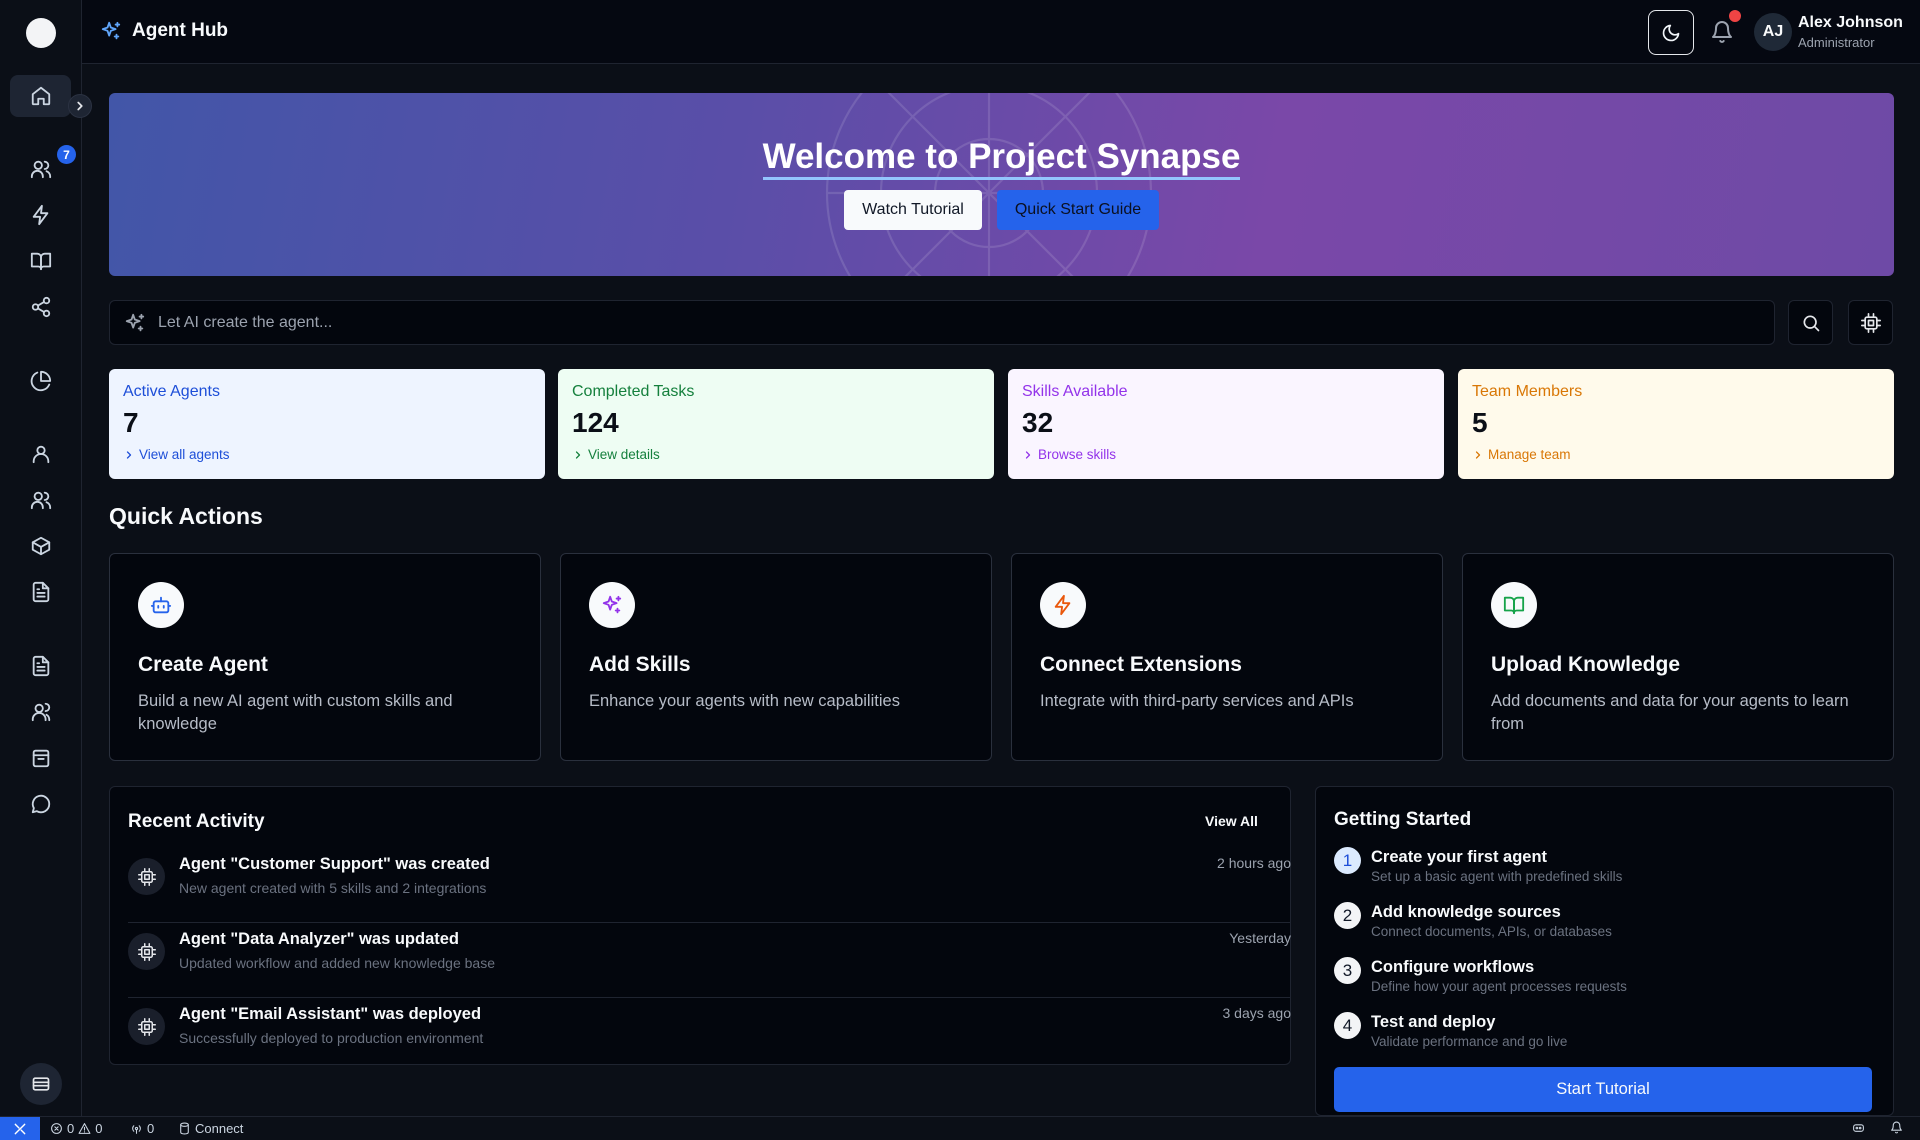 The image size is (1920, 1140). Describe the element at coordinates (908, 322) in the screenshot. I see `ai-prompt-input` at that location.